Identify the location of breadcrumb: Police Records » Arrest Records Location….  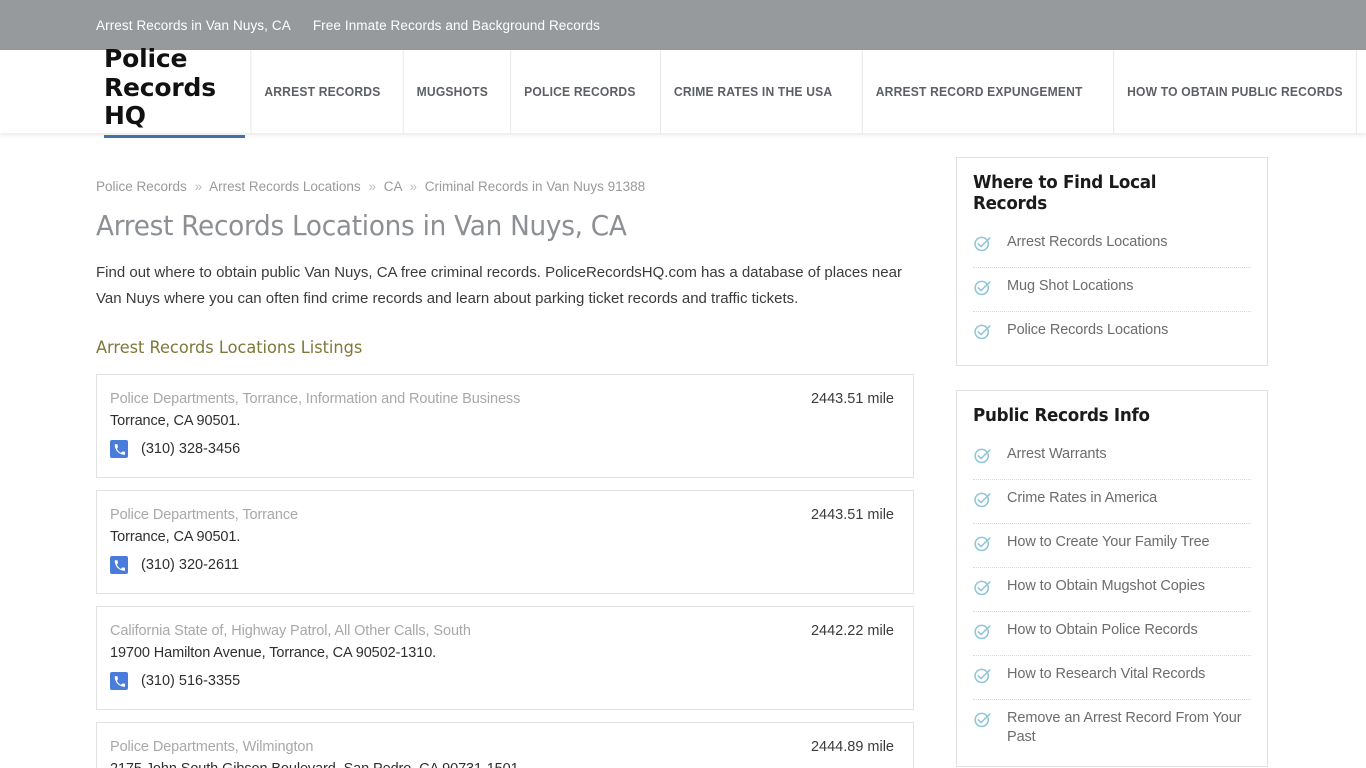
(506, 186).